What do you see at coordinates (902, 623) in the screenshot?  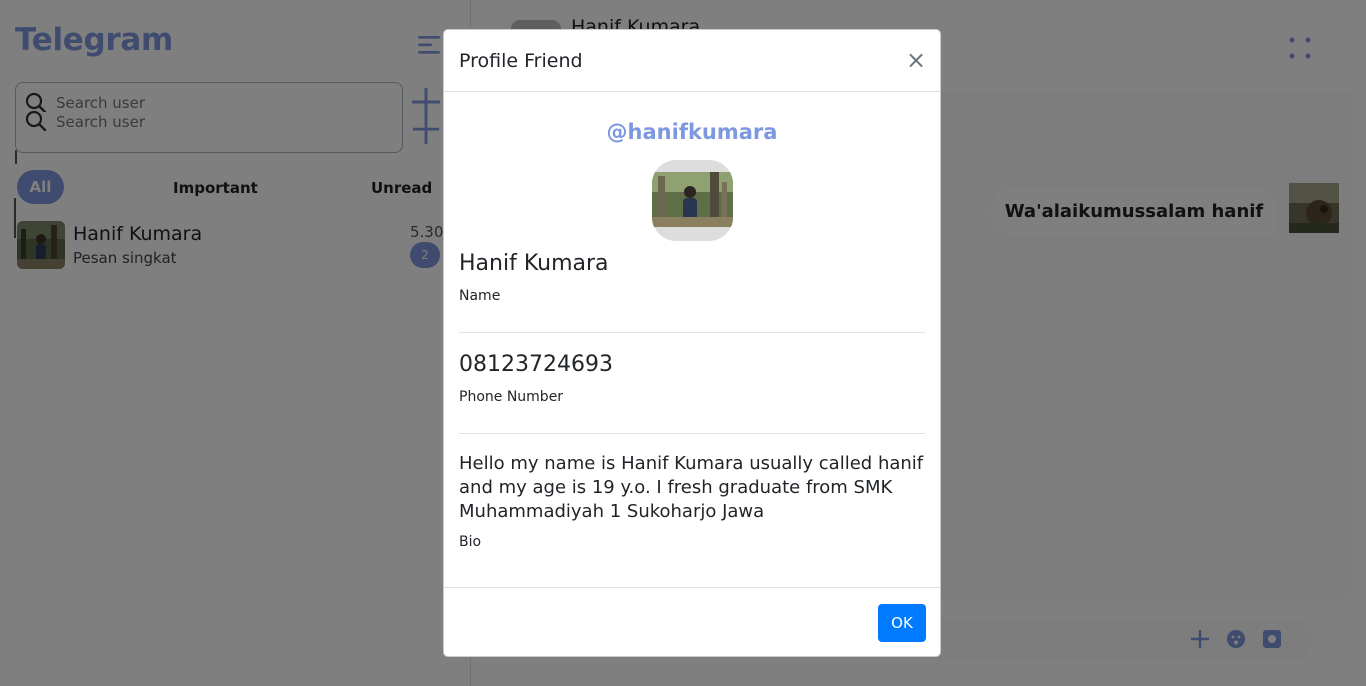 I see `ok-button: OK` at bounding box center [902, 623].